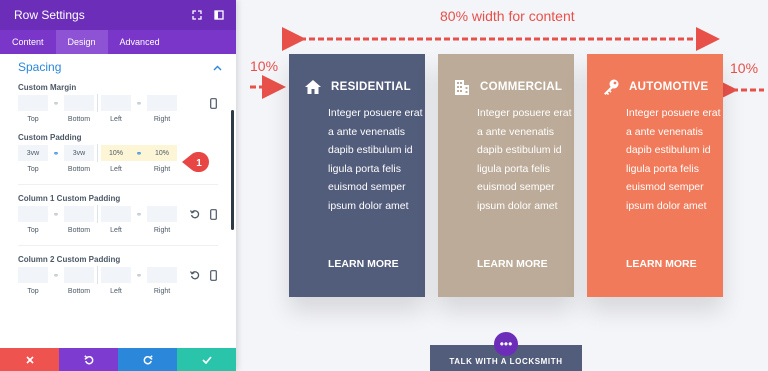 This screenshot has width=768, height=371. What do you see at coordinates (507, 16) in the screenshot?
I see `content-width-label: 80% width for content` at bounding box center [507, 16].